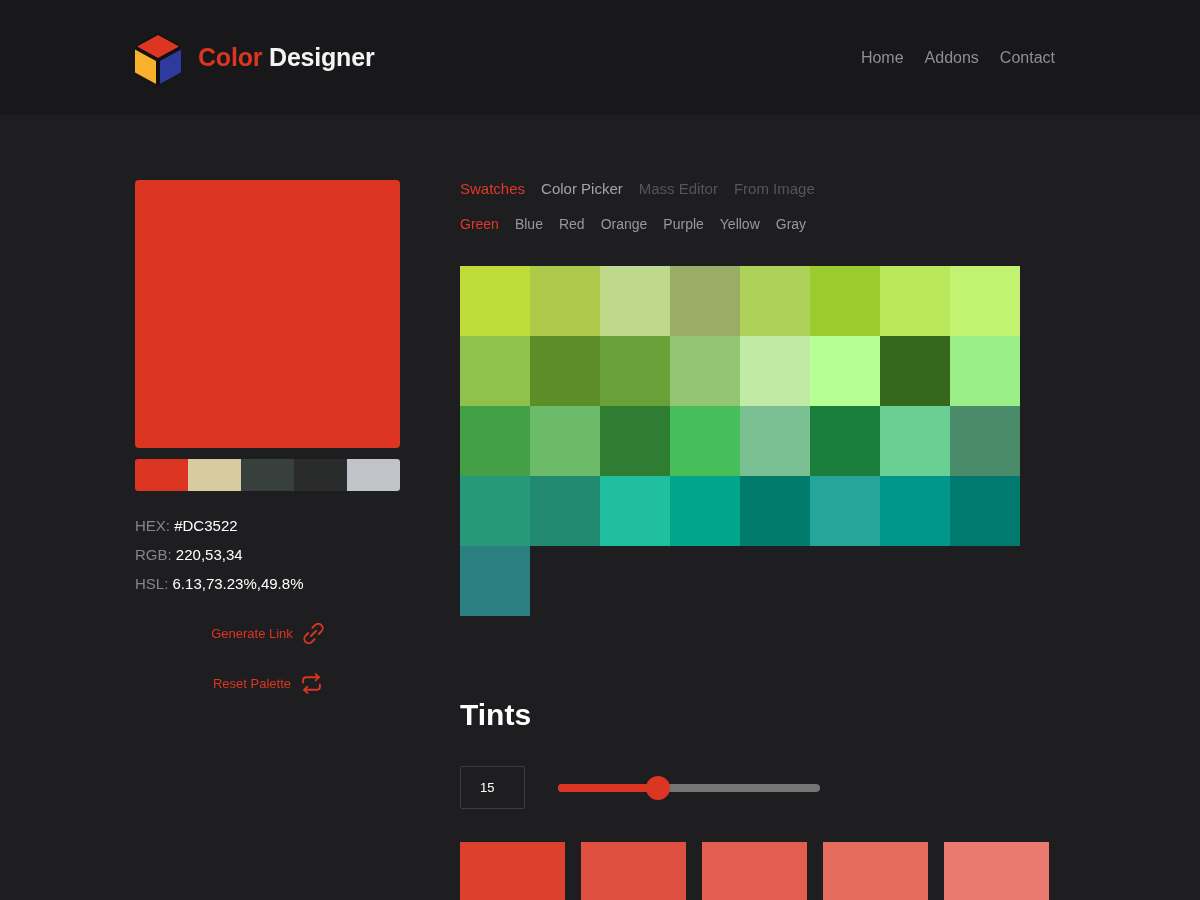 The image size is (1200, 900). Describe the element at coordinates (657, 787) in the screenshot. I see `slider-thumb` at that location.